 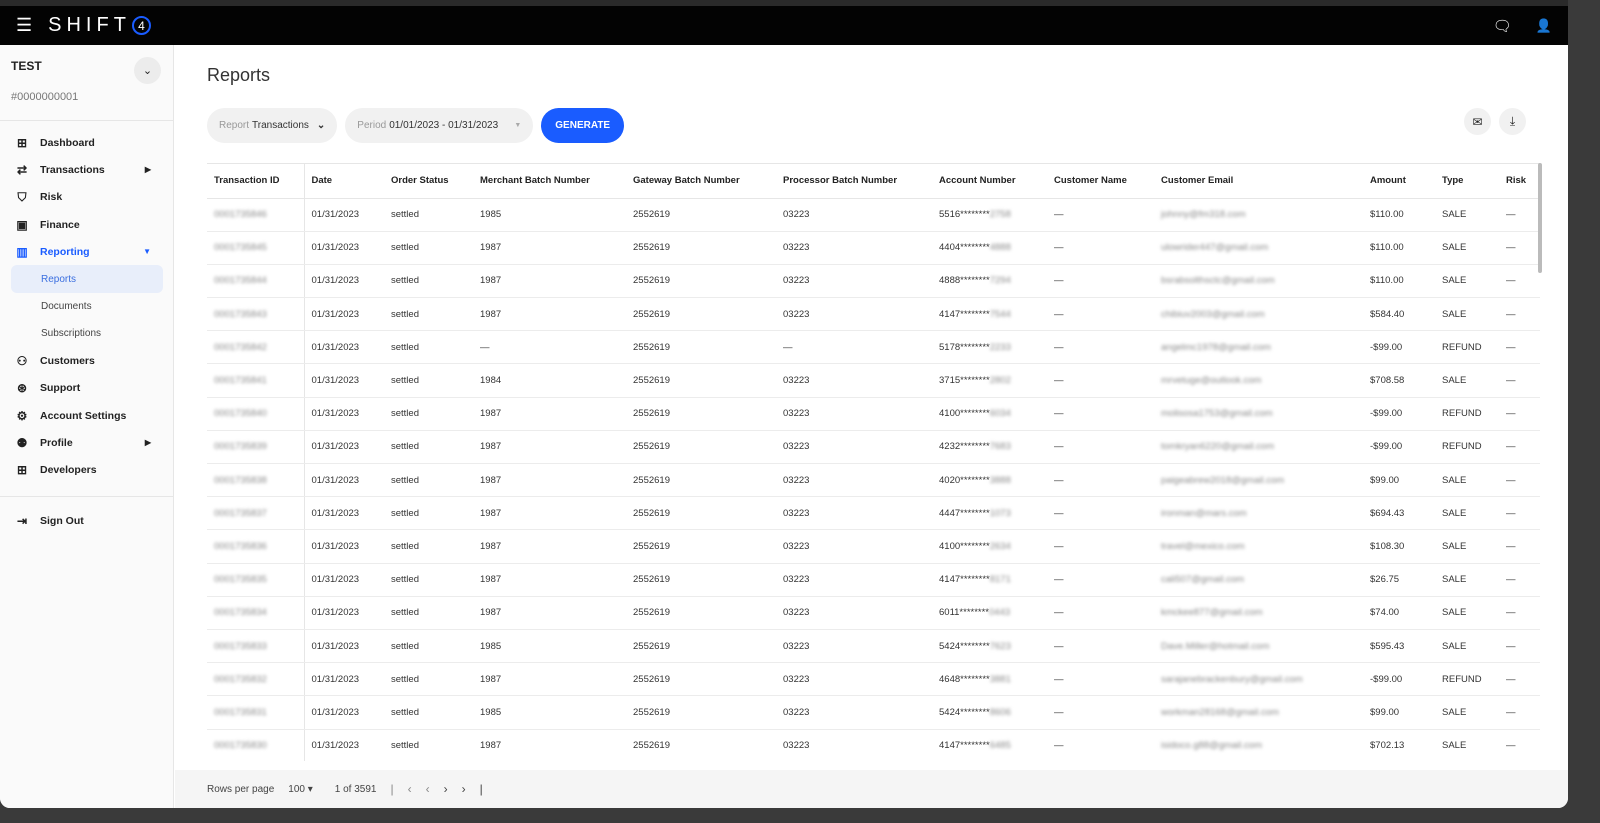 What do you see at coordinates (407, 789) in the screenshot?
I see `first-page-icon: |‹` at bounding box center [407, 789].